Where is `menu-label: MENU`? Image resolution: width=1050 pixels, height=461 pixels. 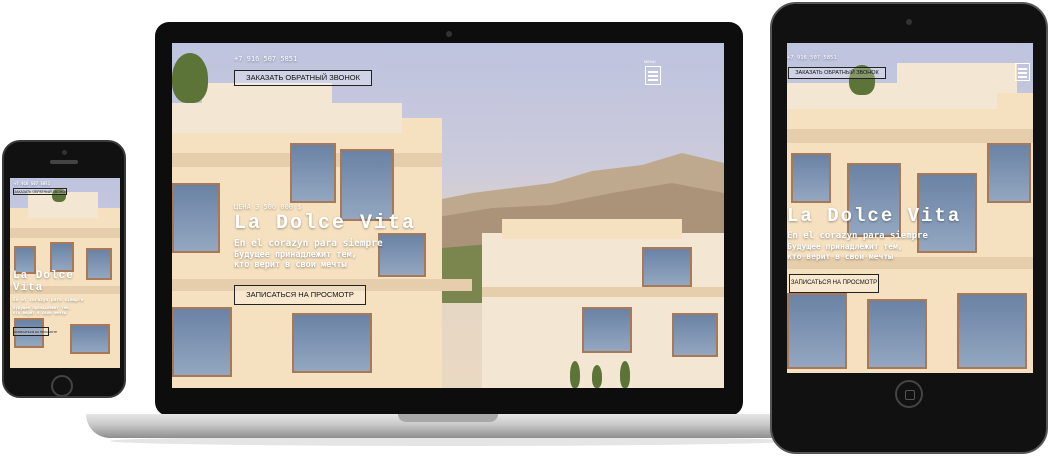
menu-label: MENU is located at coordinates (650, 61).